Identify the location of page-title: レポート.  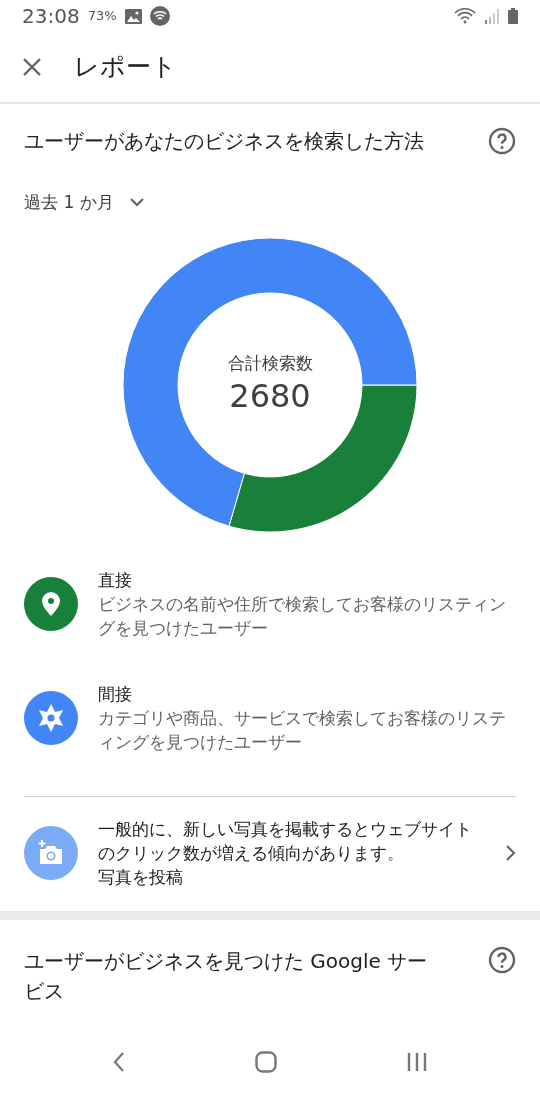
(125, 67).